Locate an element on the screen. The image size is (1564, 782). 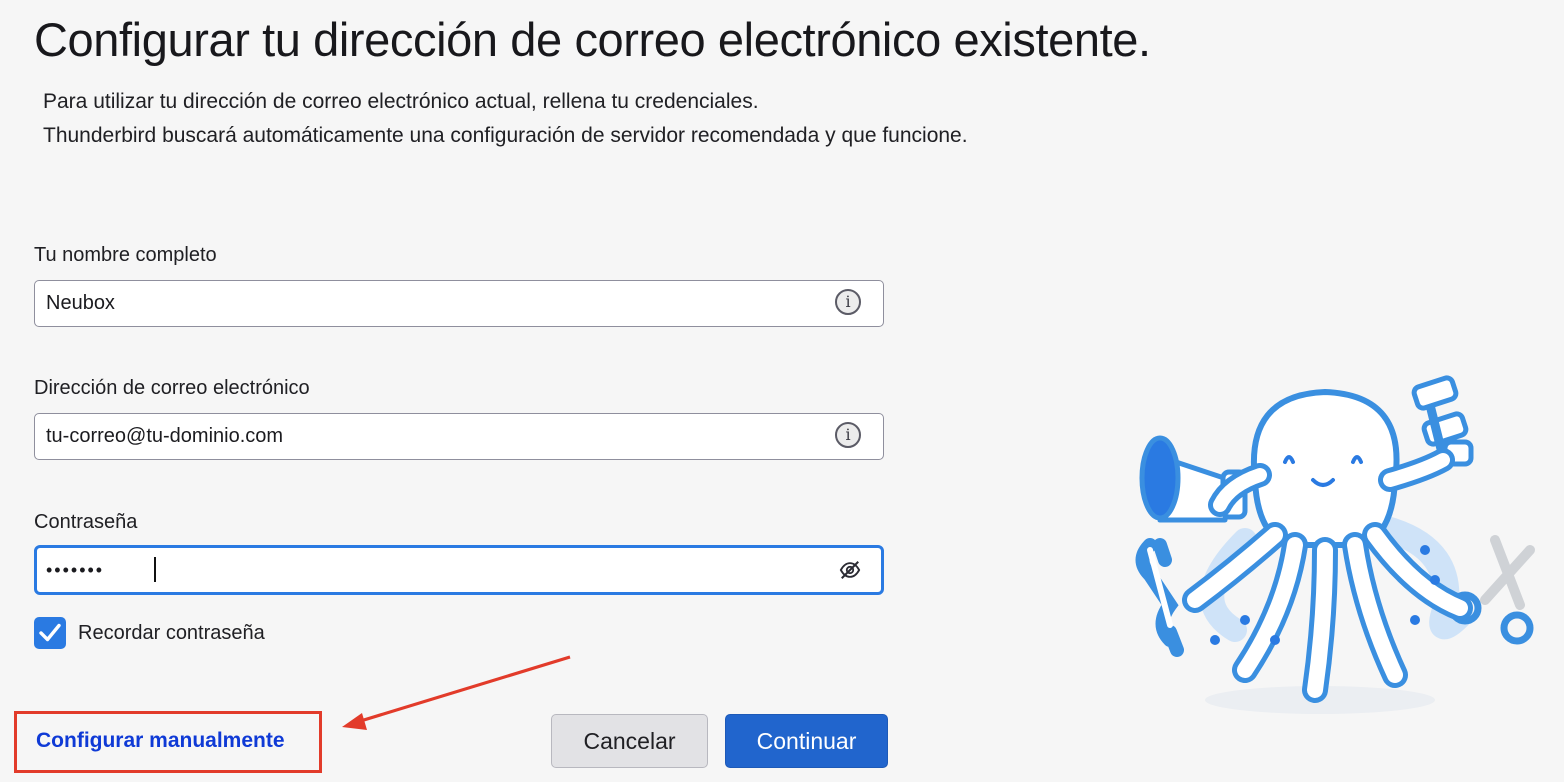
remember-password-label: Recordar contraseña is located at coordinates (171, 633).